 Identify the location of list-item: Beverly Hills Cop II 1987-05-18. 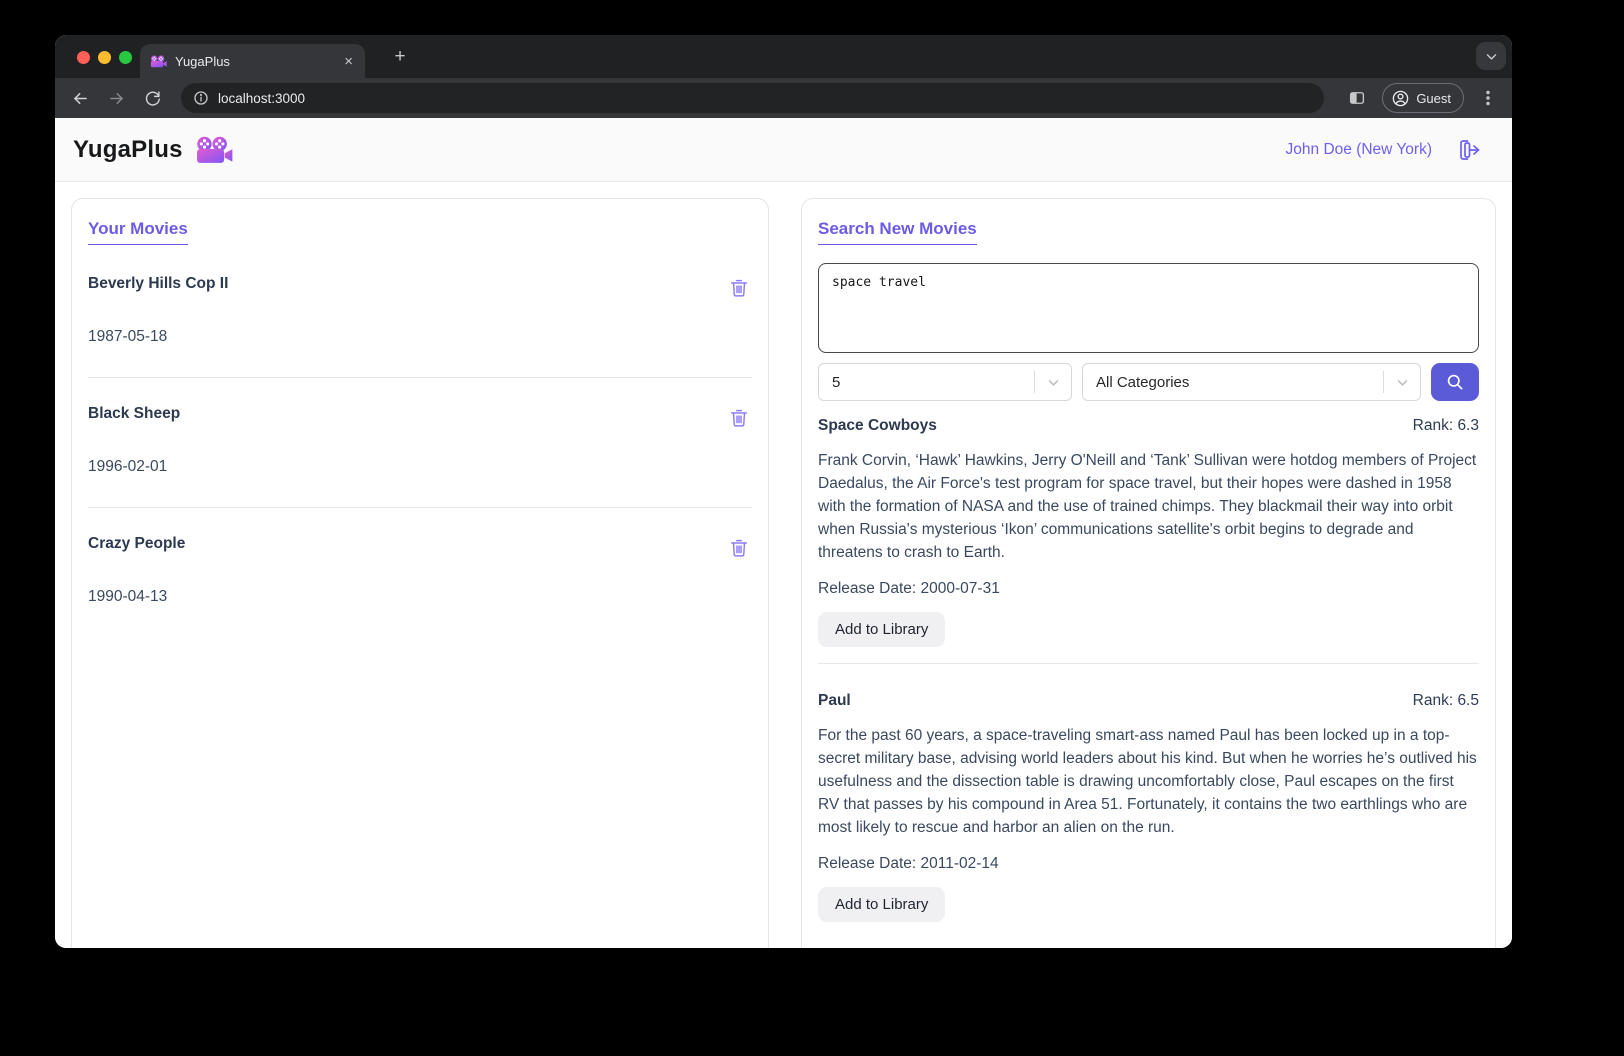
(420, 310).